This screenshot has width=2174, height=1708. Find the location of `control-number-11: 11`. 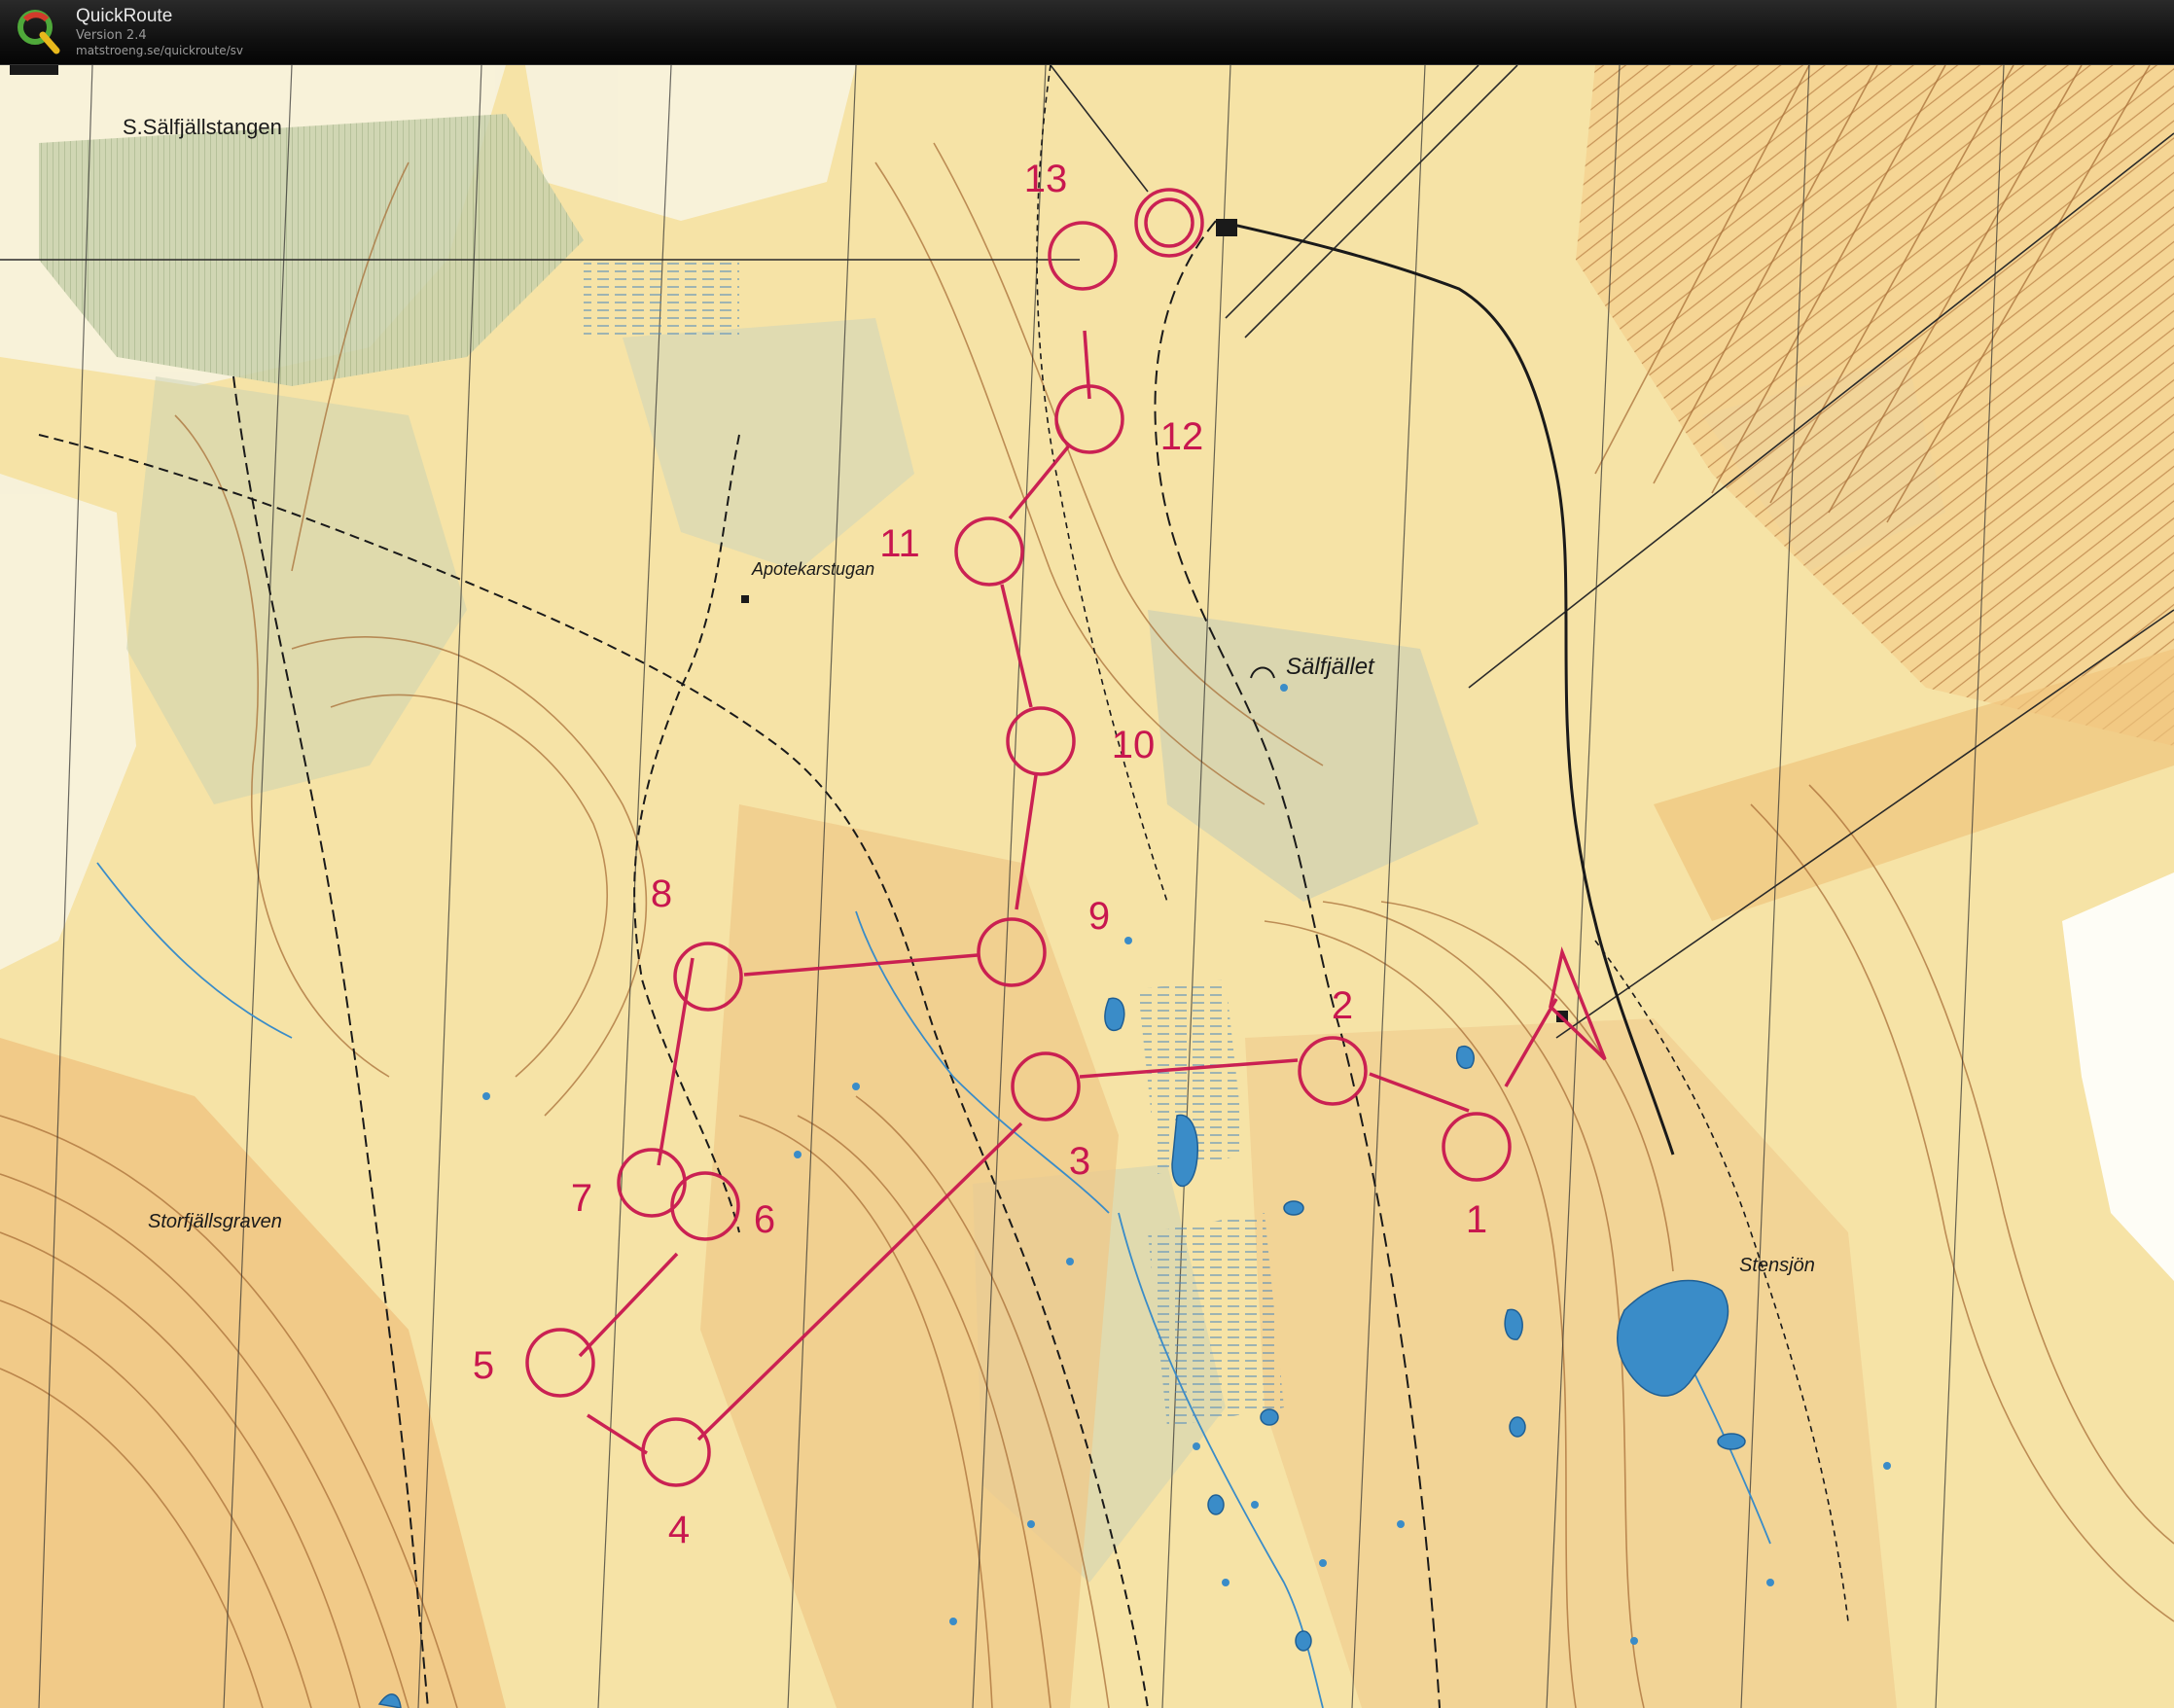

control-number-11: 11 is located at coordinates (899, 543).